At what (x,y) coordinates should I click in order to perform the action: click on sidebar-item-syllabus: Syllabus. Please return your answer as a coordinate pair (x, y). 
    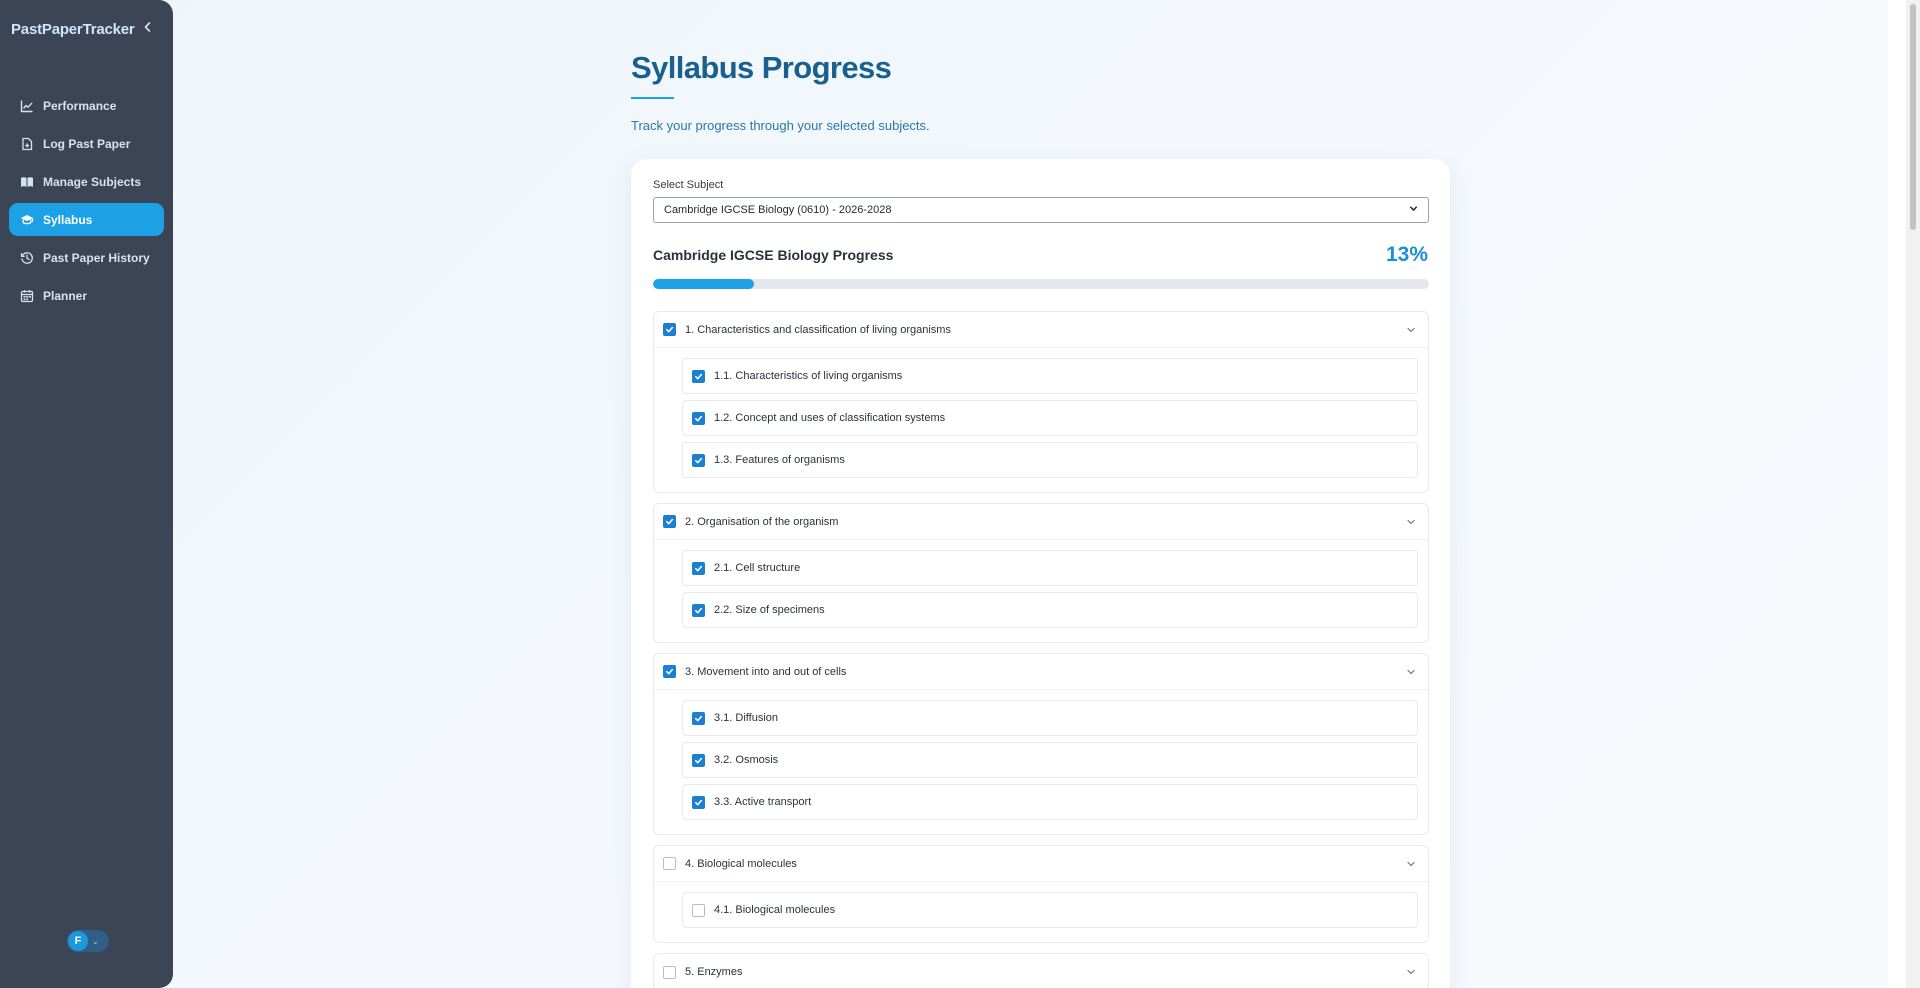
    Looking at the image, I should click on (86, 219).